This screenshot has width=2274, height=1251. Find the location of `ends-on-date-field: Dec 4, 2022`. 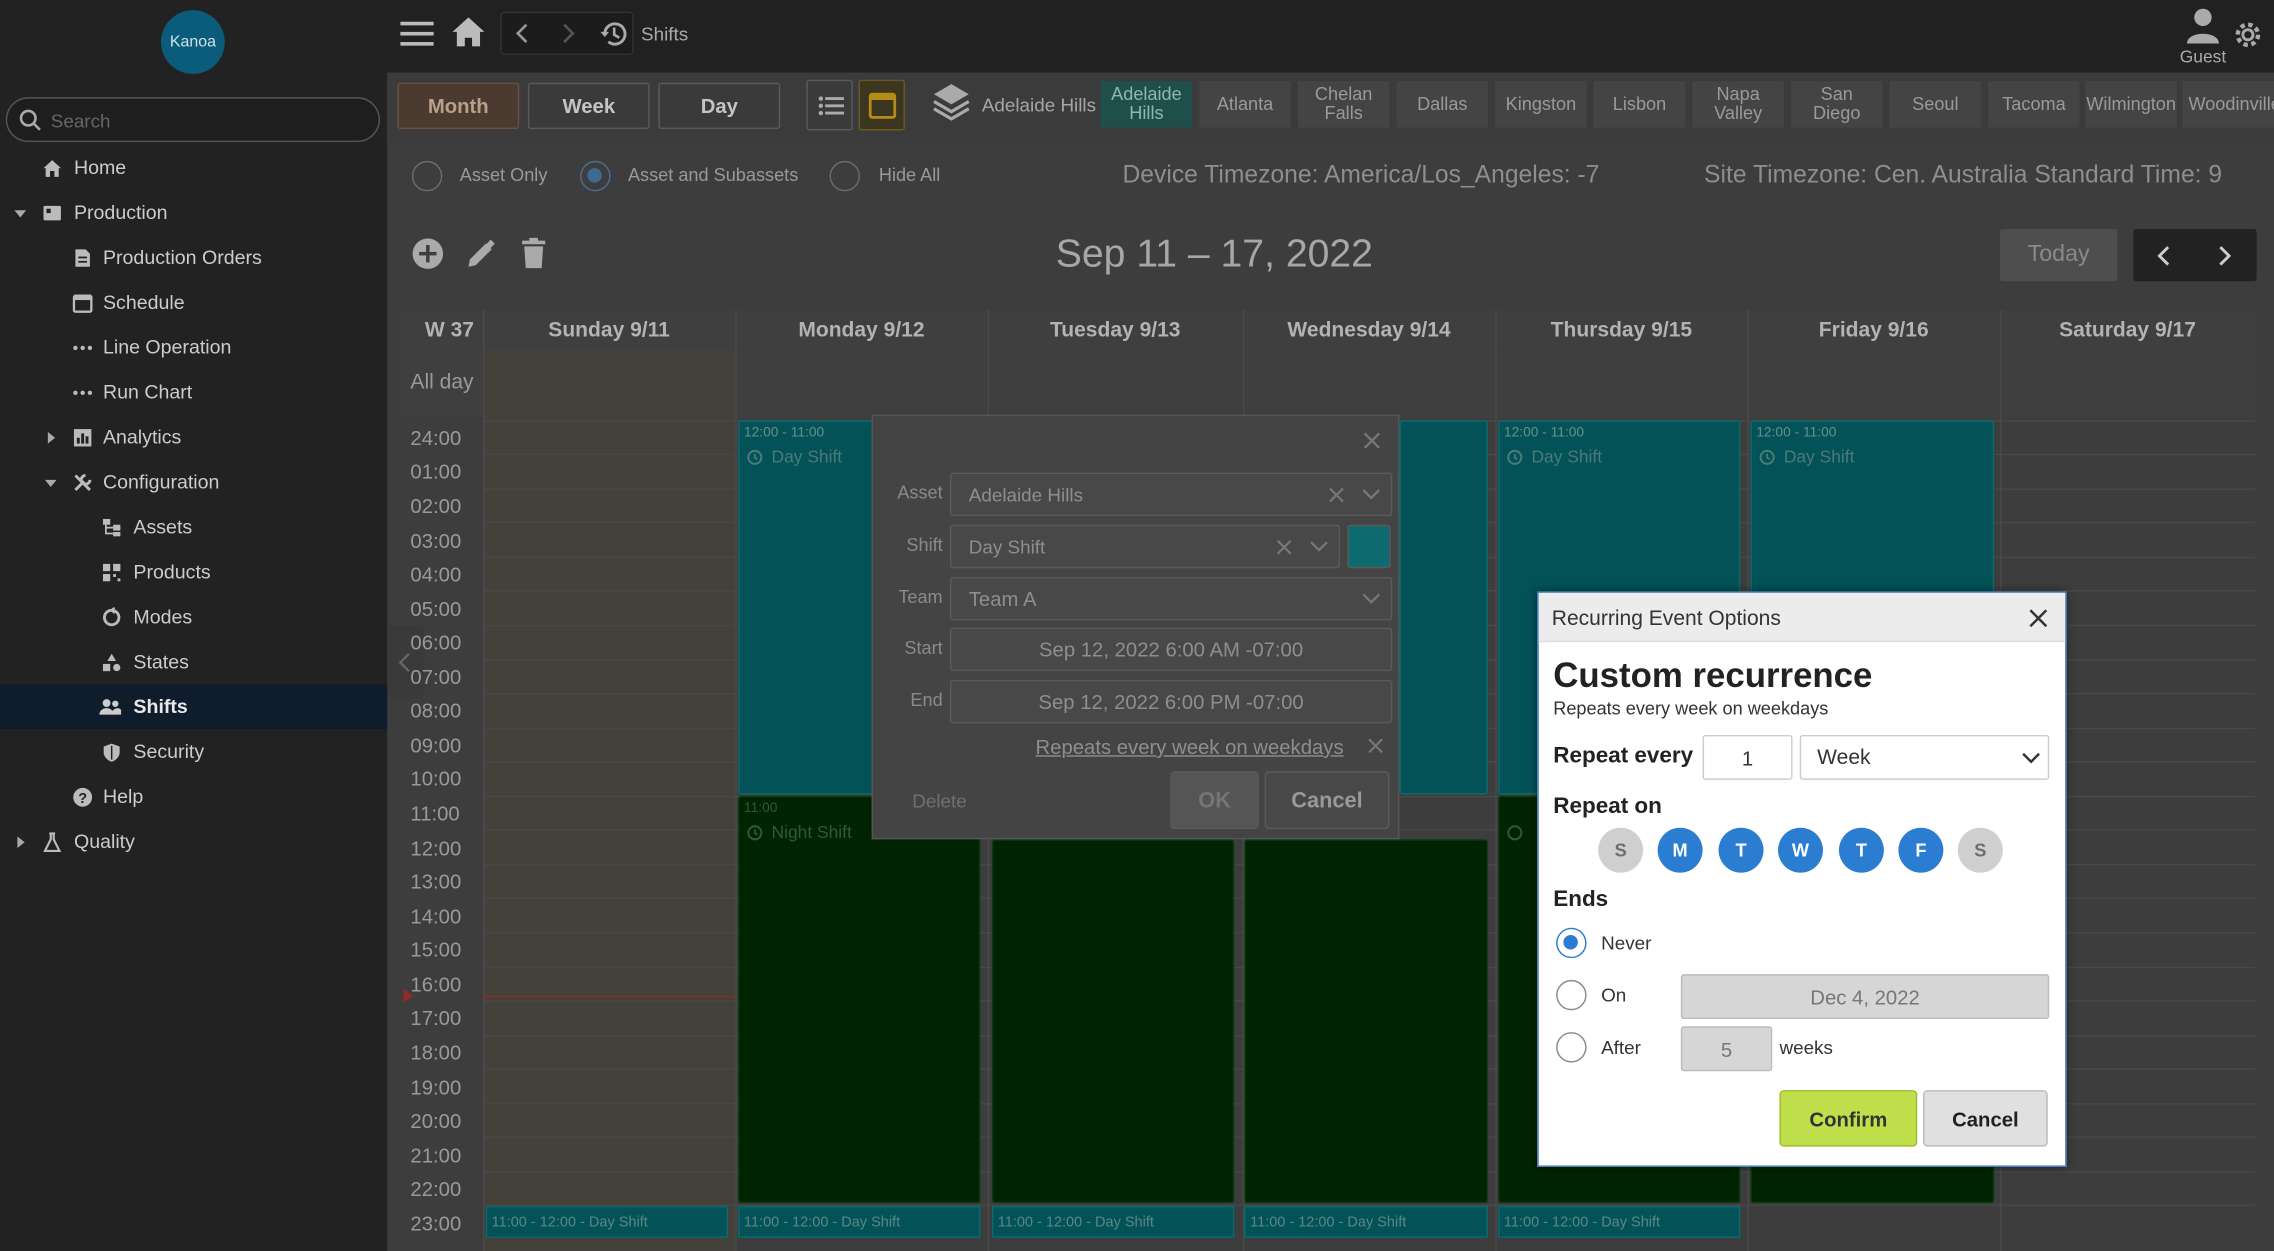

ends-on-date-field: Dec 4, 2022 is located at coordinates (1865, 997).